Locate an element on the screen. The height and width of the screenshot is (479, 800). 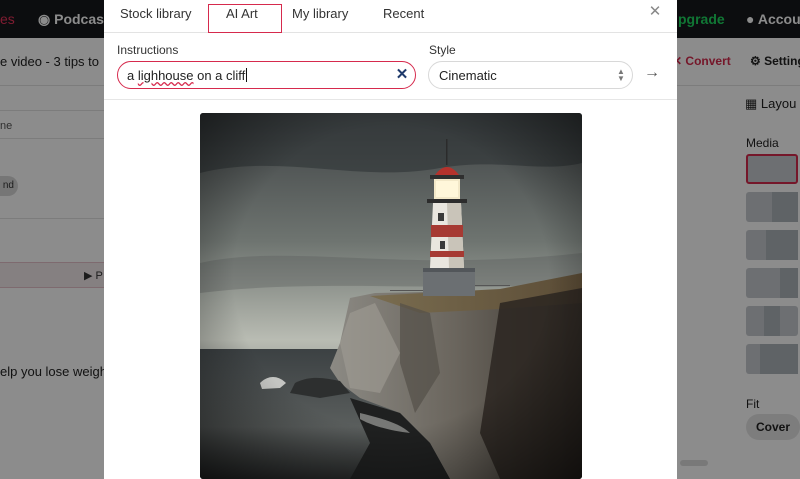
instructions-value: a lighhouse on a cliff is located at coordinates (187, 75).